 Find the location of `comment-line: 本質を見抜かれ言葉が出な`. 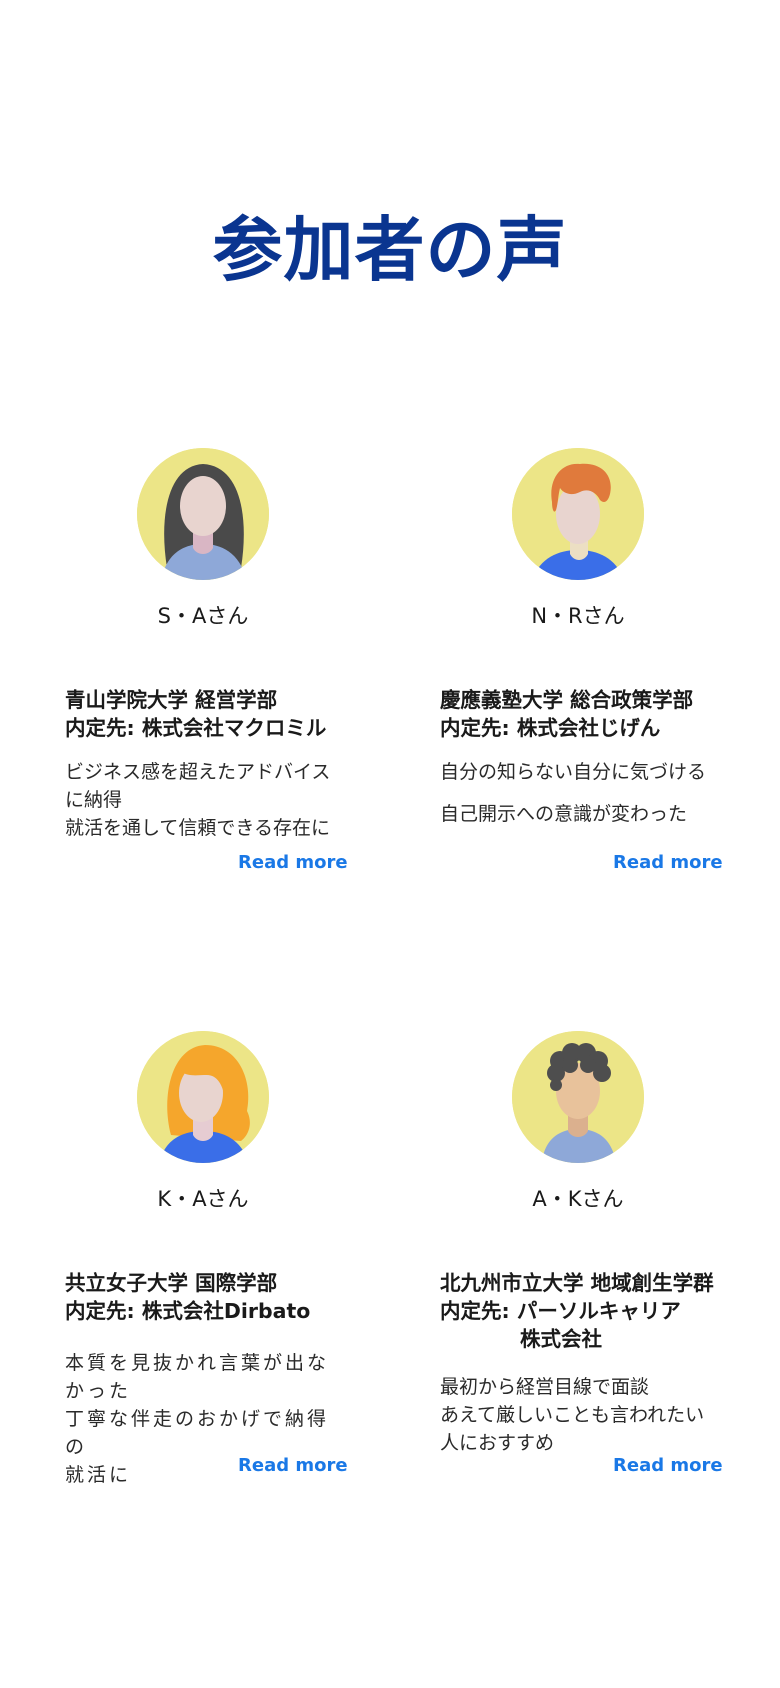

comment-line: 本質を見抜かれ言葉が出な is located at coordinates (197, 1363).